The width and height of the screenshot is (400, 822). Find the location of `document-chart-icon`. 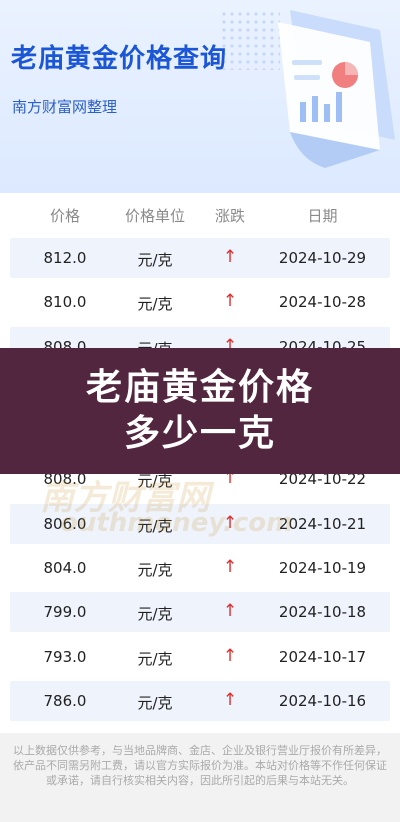

document-chart-icon is located at coordinates (336, 89).